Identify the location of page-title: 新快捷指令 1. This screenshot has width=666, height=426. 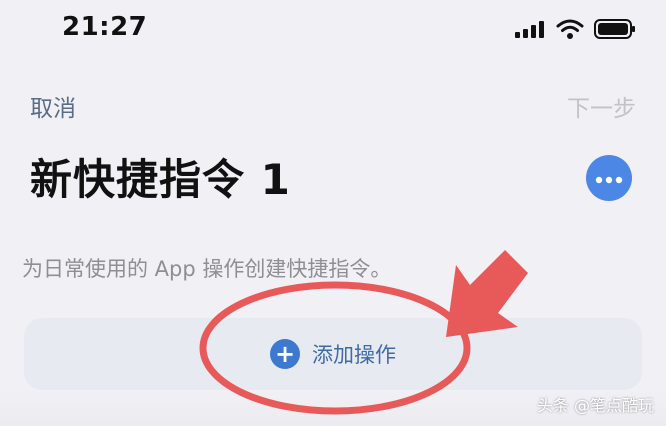
(160, 179).